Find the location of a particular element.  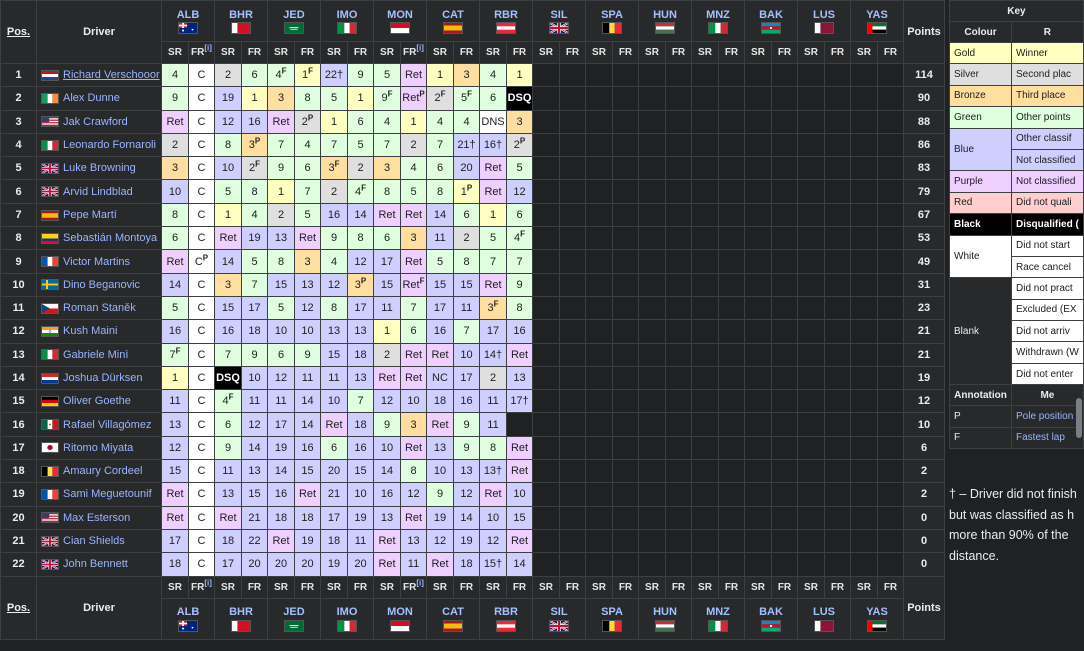

driver-name-cell: Rafael Villagómez is located at coordinates (99, 424).